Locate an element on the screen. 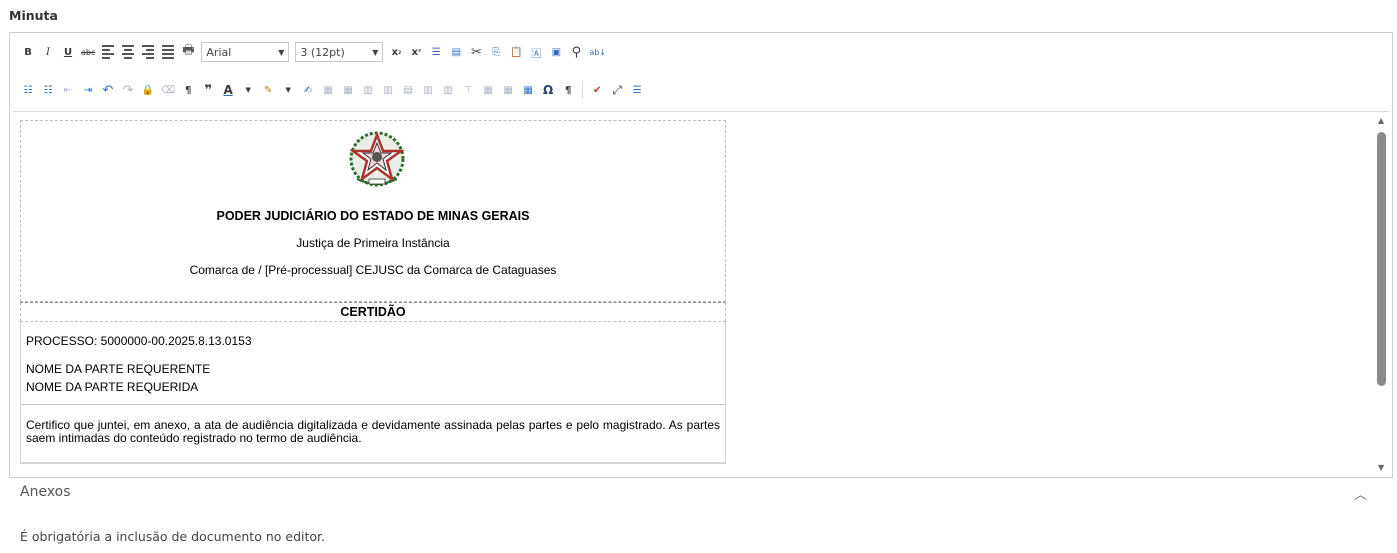  font-size-select: 3 (12pt) ▼ is located at coordinates (339, 52).